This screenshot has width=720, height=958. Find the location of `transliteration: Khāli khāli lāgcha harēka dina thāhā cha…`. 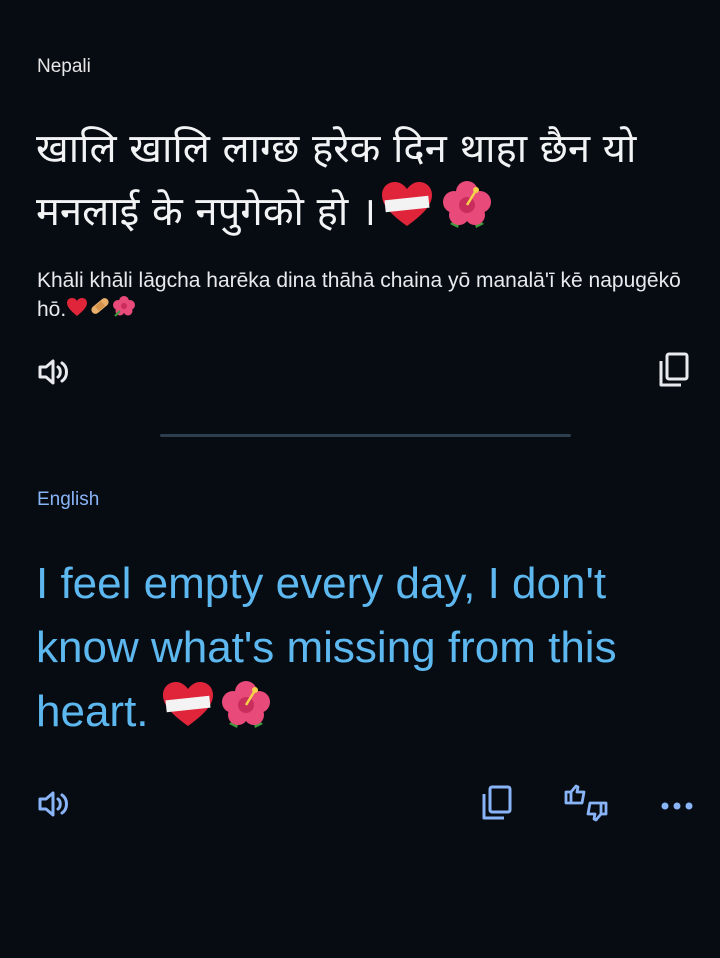

transliteration: Khāli khāli lāgcha harēka dina thāhā cha… is located at coordinates (367, 295).